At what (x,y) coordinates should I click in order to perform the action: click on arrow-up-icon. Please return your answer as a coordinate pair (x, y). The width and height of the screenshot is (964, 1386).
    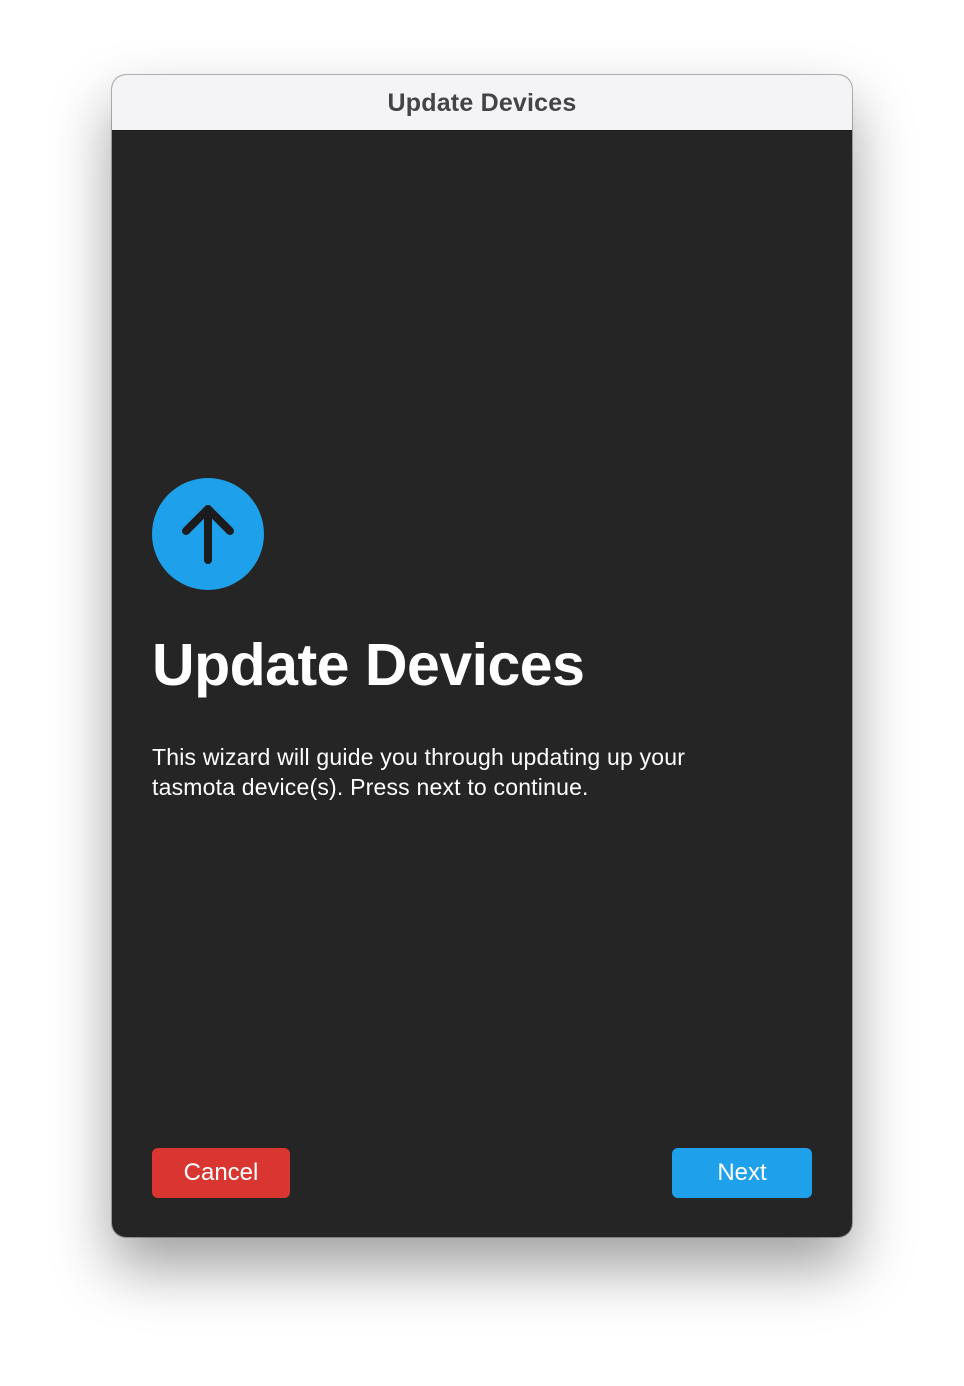
    Looking at the image, I should click on (208, 534).